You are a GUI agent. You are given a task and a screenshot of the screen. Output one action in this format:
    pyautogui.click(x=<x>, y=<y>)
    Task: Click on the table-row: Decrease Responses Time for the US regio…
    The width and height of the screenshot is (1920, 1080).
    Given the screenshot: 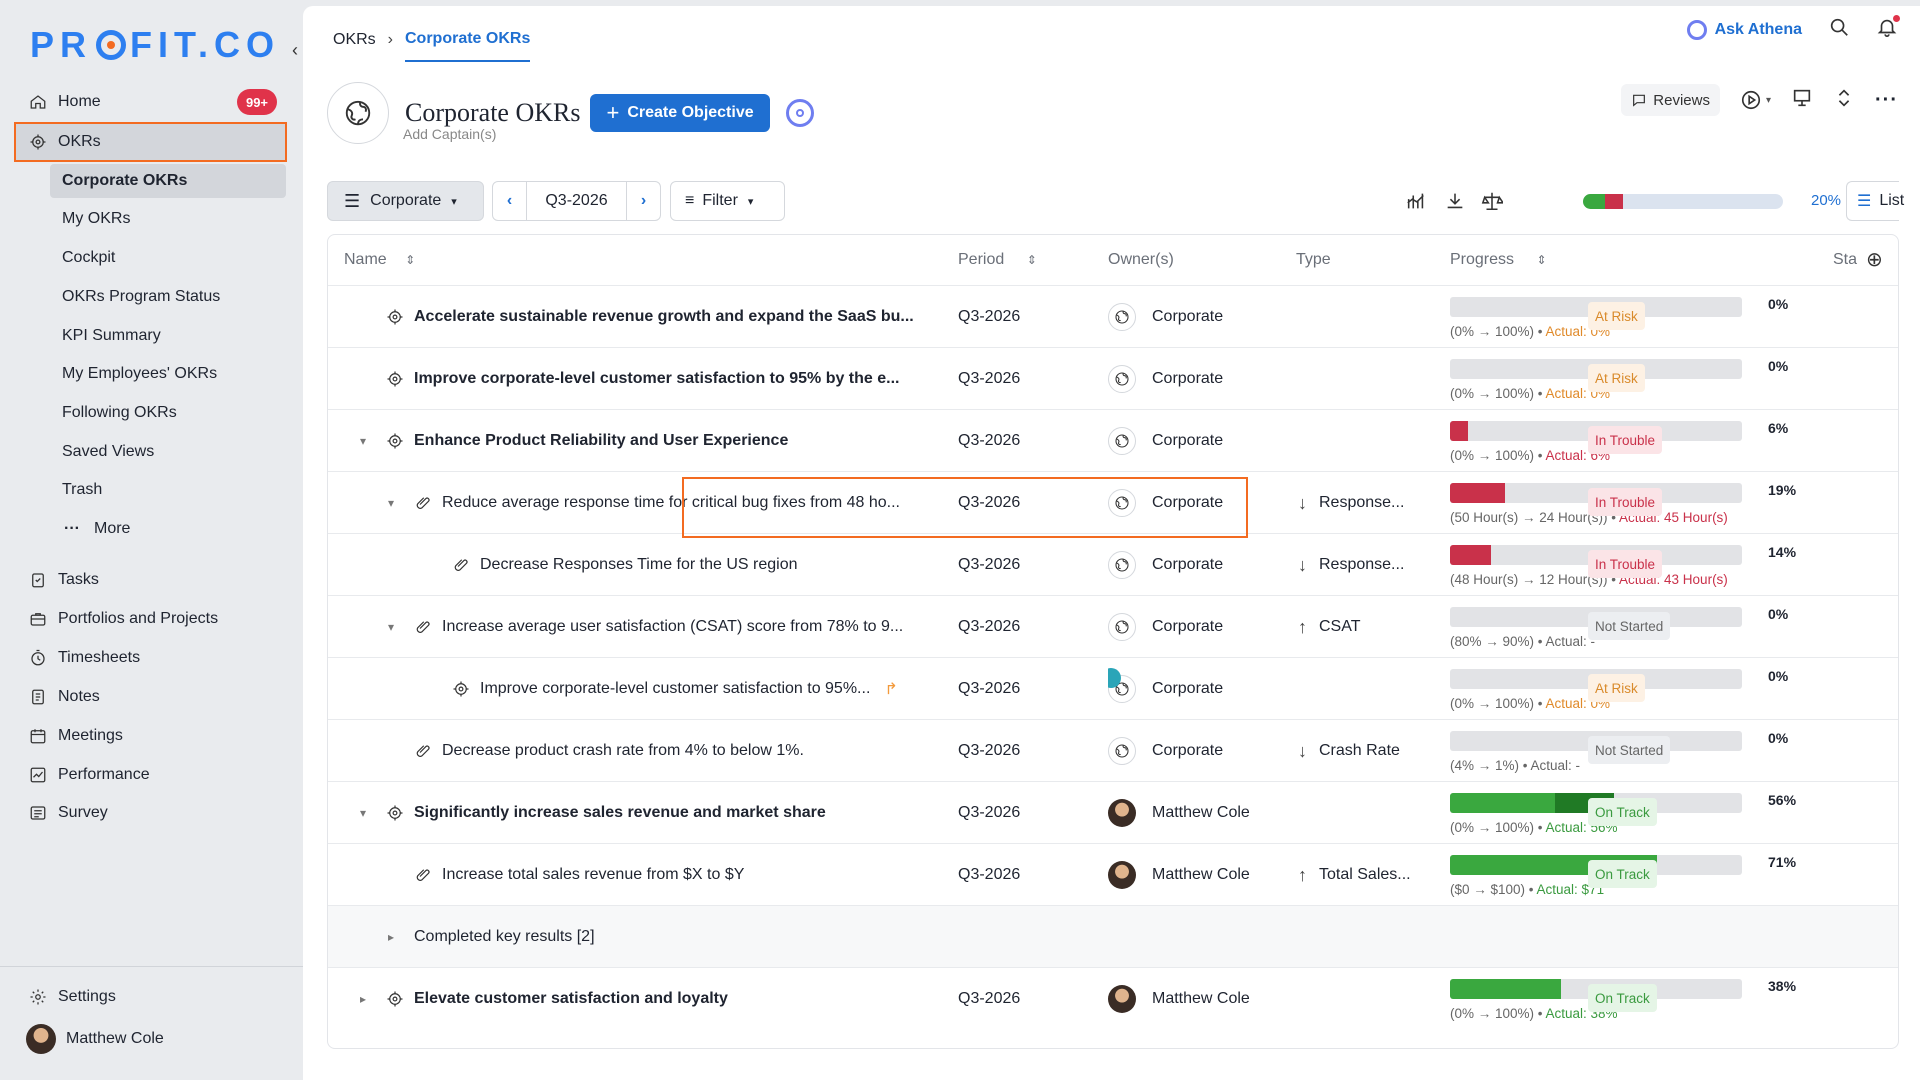 What is the action you would take?
    pyautogui.click(x=1113, y=564)
    